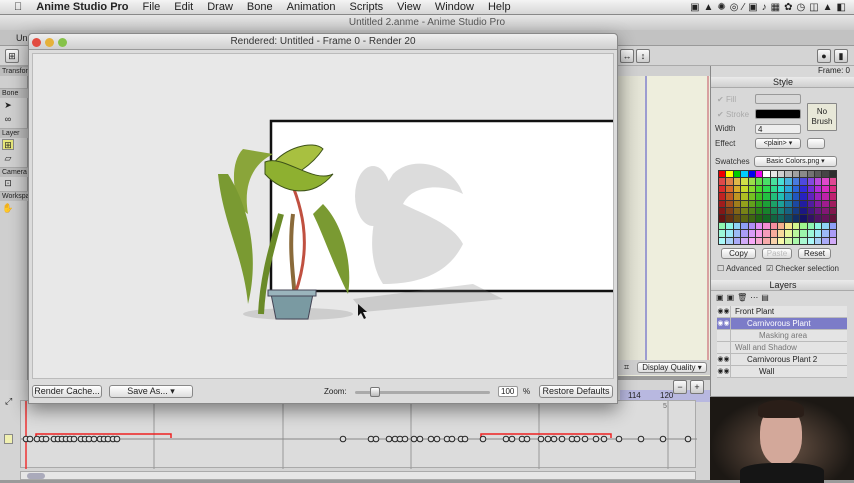  What do you see at coordinates (697, 387) in the screenshot?
I see `zoom-in-icon: +` at bounding box center [697, 387].